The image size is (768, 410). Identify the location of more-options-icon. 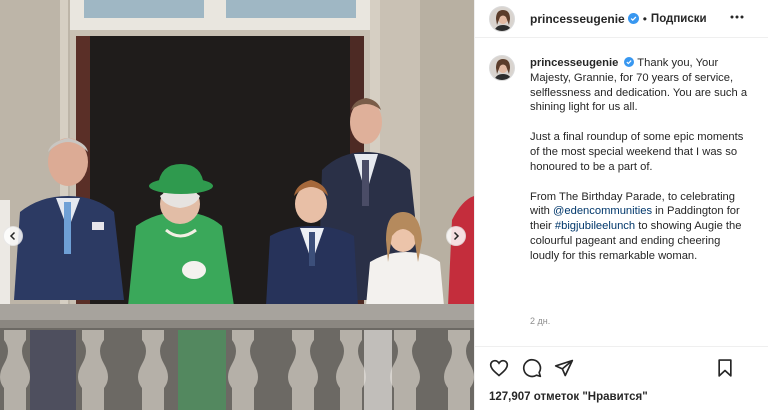
(737, 17).